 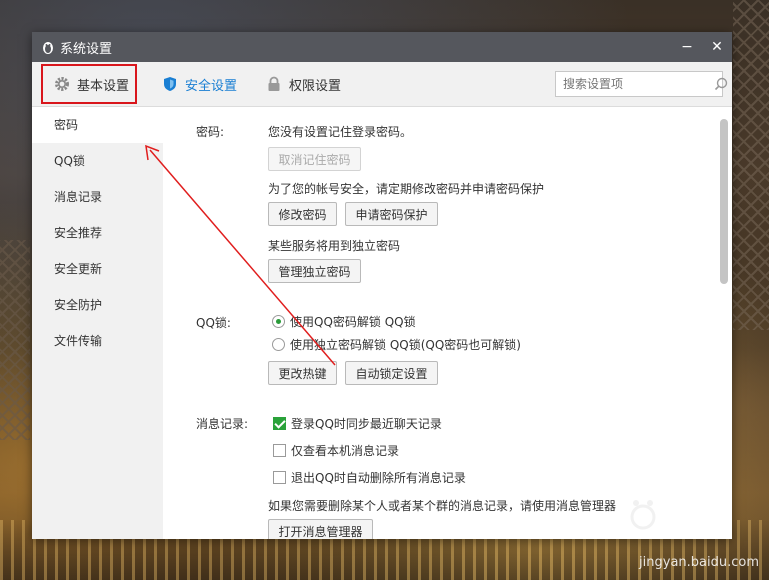 What do you see at coordinates (334, 246) in the screenshot?
I see `independent-password-tip: 某些服务将用到独立密码` at bounding box center [334, 246].